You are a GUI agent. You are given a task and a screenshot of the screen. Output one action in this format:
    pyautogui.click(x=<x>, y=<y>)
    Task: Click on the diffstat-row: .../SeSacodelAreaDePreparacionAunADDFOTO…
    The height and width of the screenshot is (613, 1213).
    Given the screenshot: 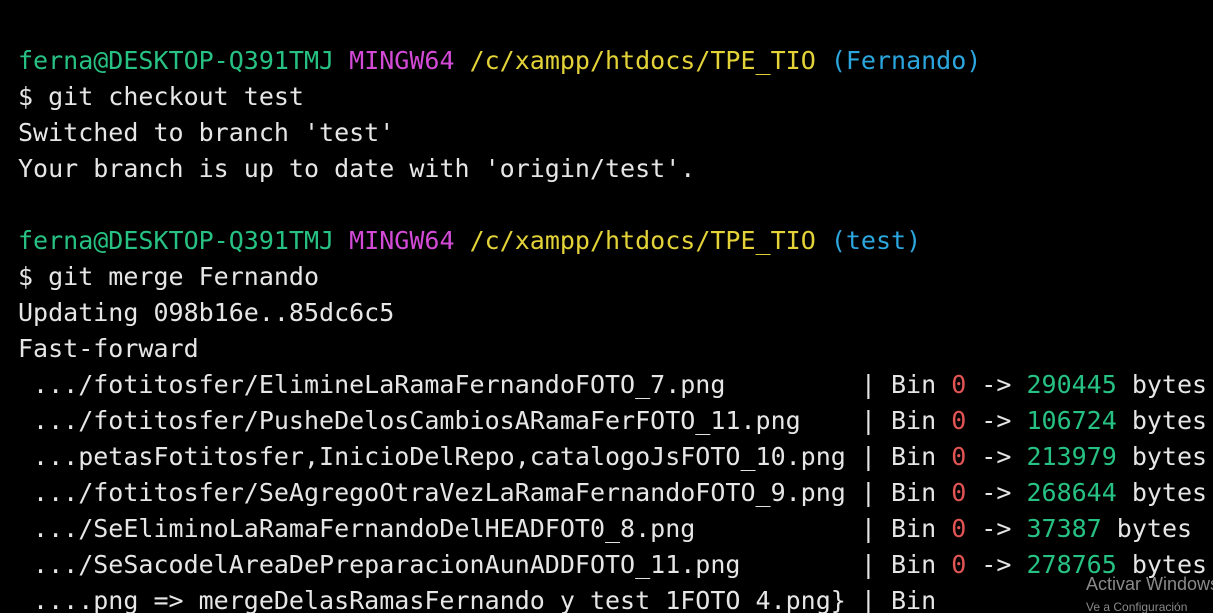 What is the action you would take?
    pyautogui.click(x=612, y=565)
    